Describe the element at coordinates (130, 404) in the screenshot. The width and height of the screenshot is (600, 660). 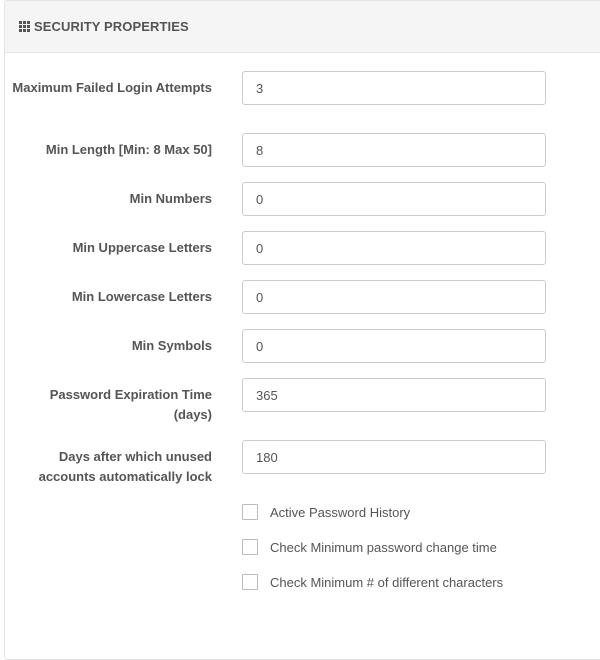
I see `password-expiration-label: Password Expiration Time (days)` at that location.